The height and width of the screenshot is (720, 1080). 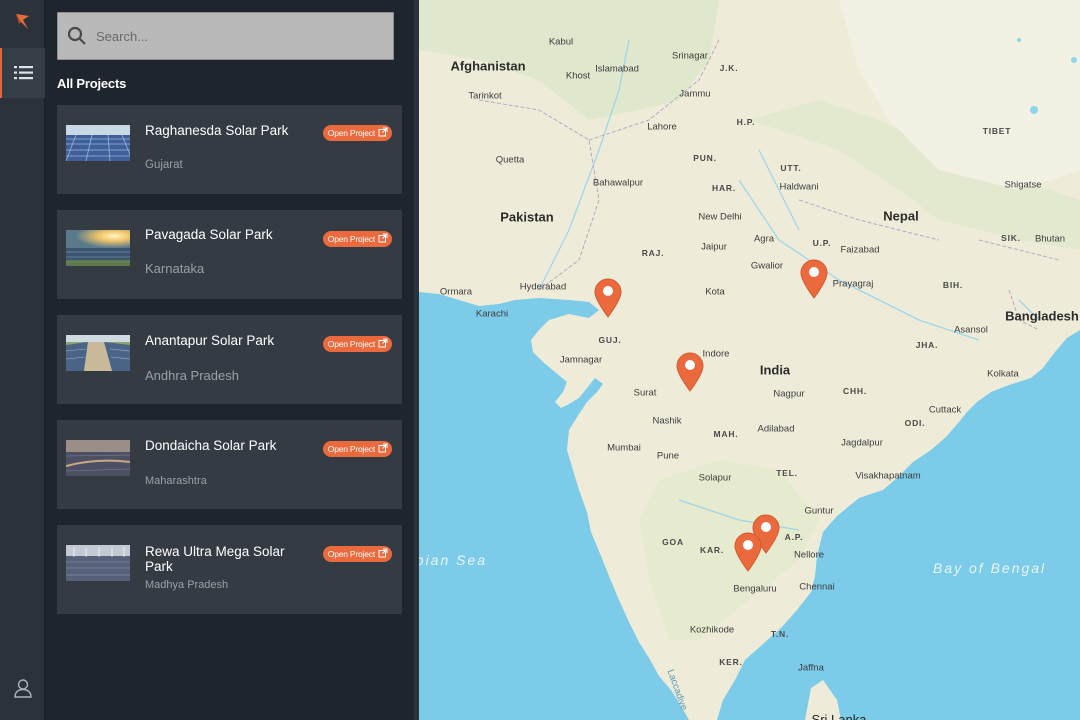 What do you see at coordinates (667, 421) in the screenshot?
I see `map-label-city: Nashik` at bounding box center [667, 421].